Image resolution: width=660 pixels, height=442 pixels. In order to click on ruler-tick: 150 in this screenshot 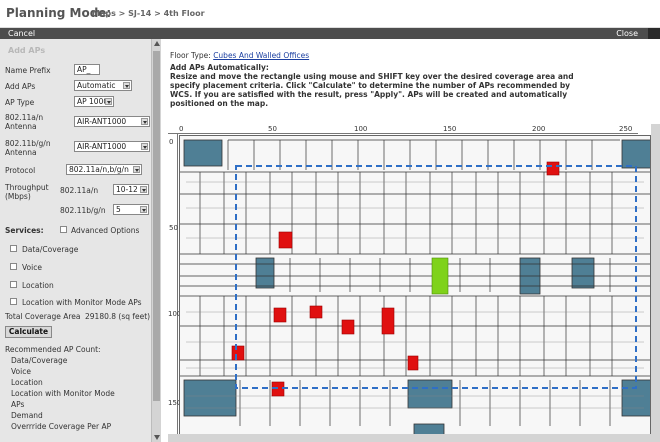, I will do `click(450, 129)`.